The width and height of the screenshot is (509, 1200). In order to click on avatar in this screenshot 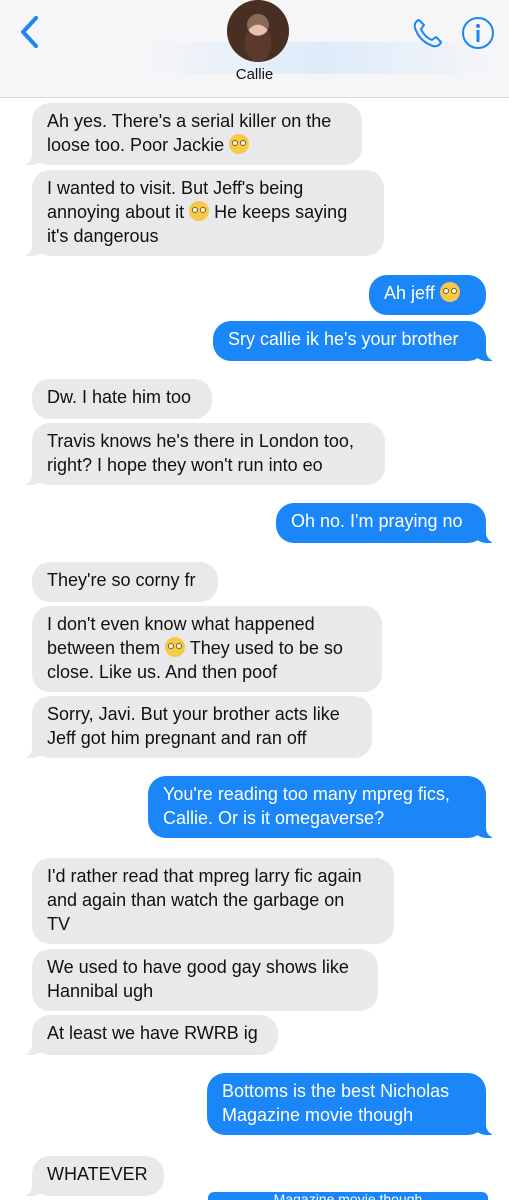, I will do `click(258, 31)`.